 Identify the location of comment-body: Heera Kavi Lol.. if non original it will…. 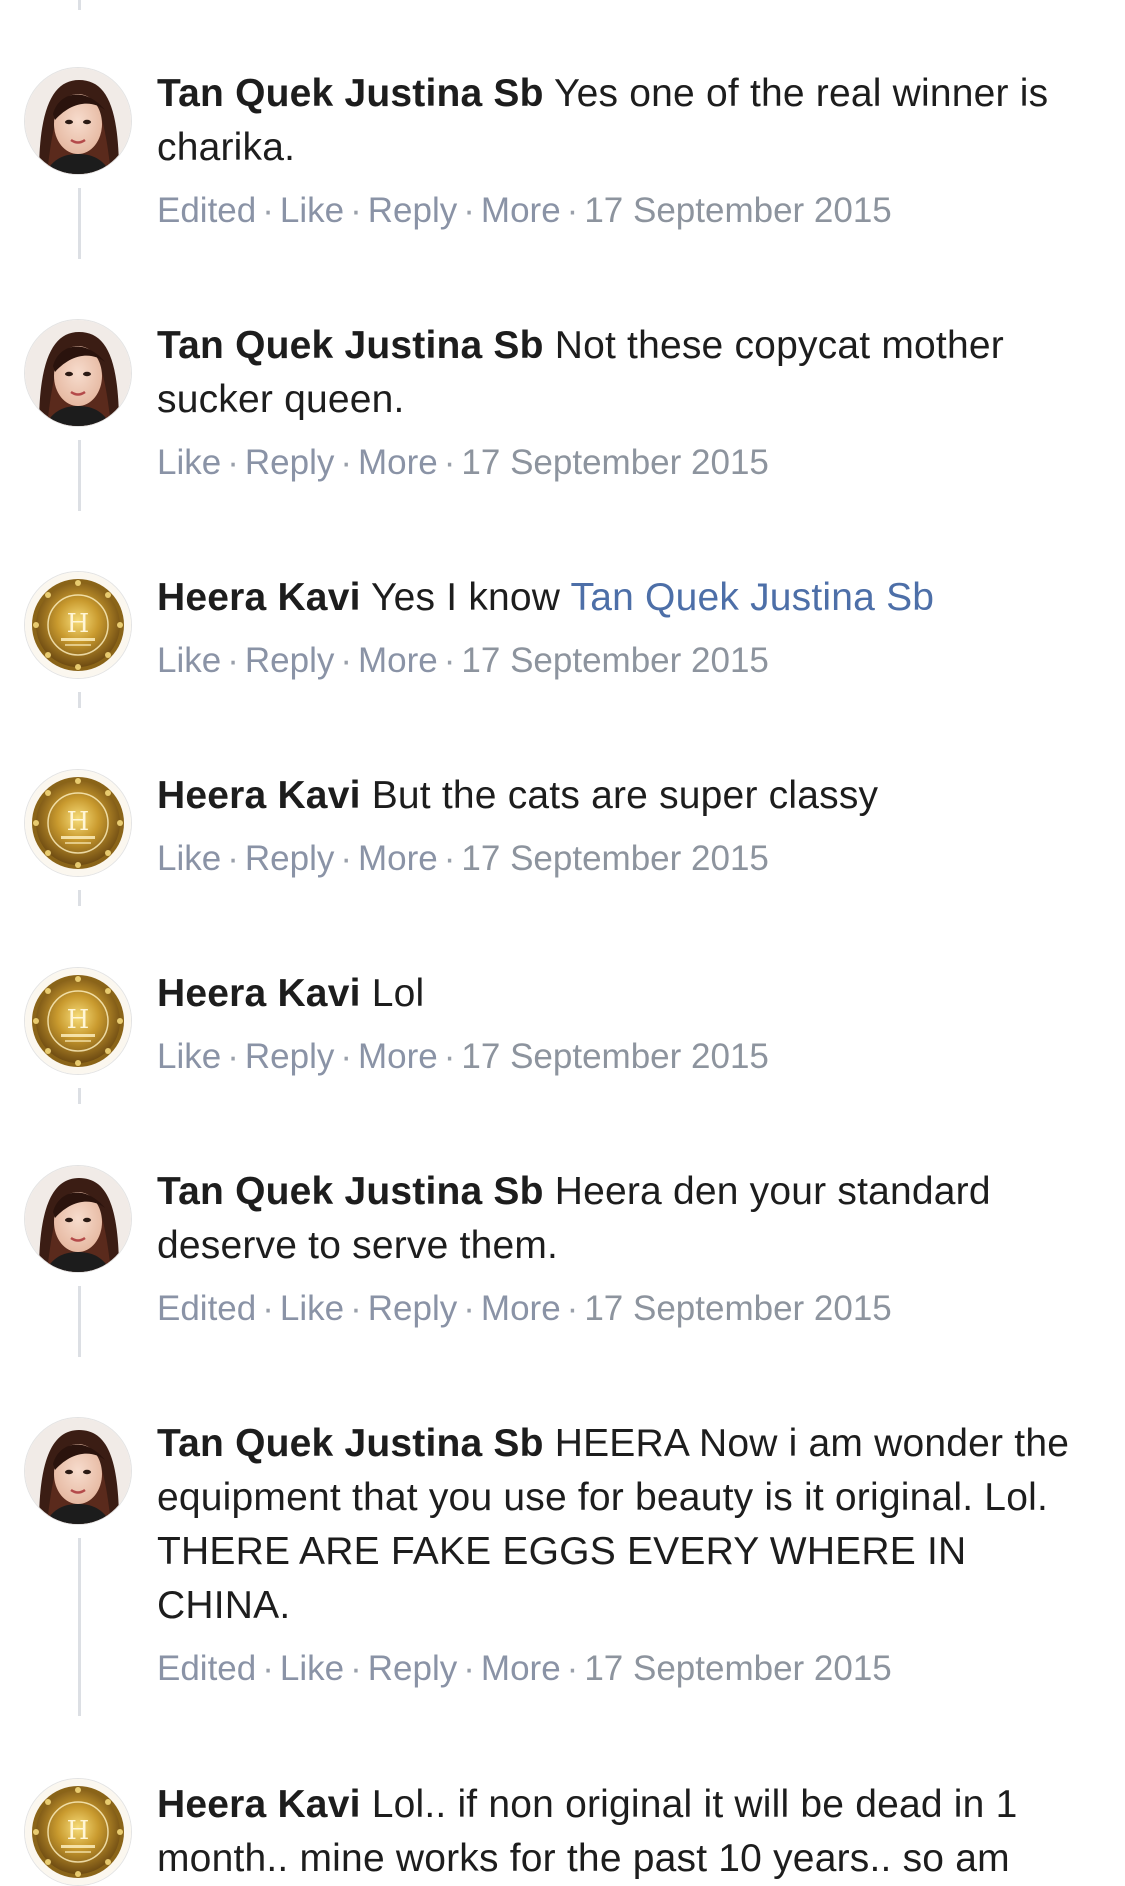
(629, 1832).